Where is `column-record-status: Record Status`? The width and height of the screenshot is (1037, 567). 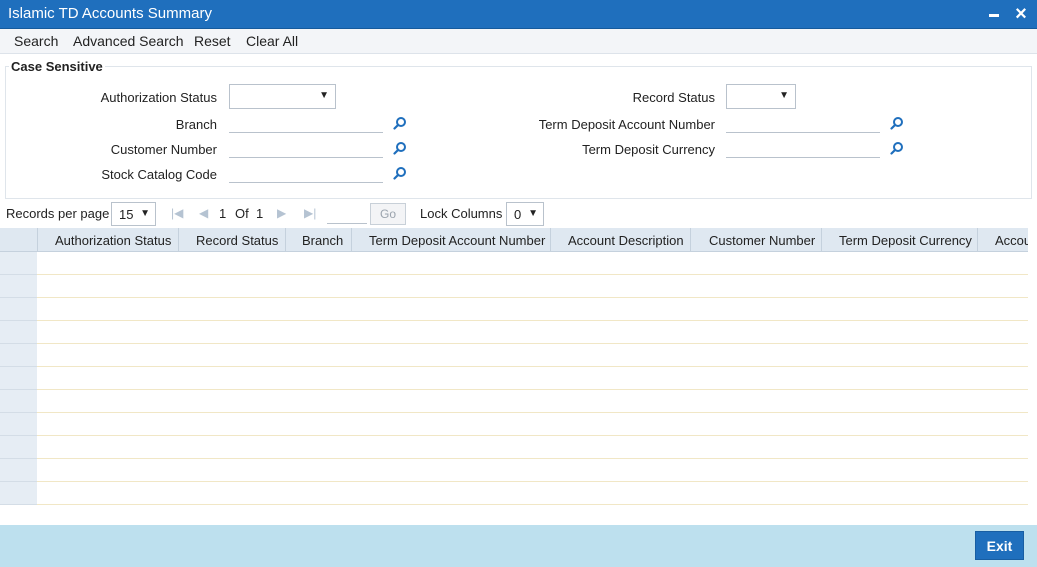 column-record-status: Record Status is located at coordinates (237, 240).